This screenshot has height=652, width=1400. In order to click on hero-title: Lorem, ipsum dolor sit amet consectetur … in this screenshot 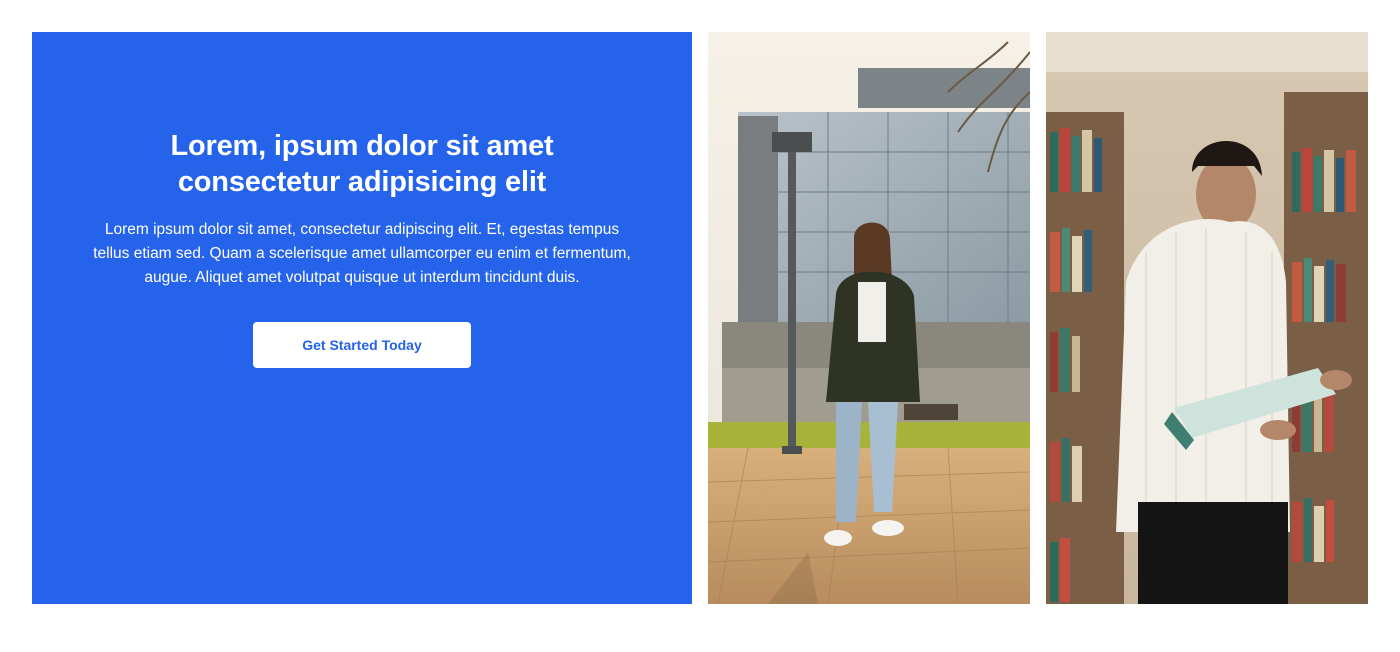, I will do `click(362, 164)`.